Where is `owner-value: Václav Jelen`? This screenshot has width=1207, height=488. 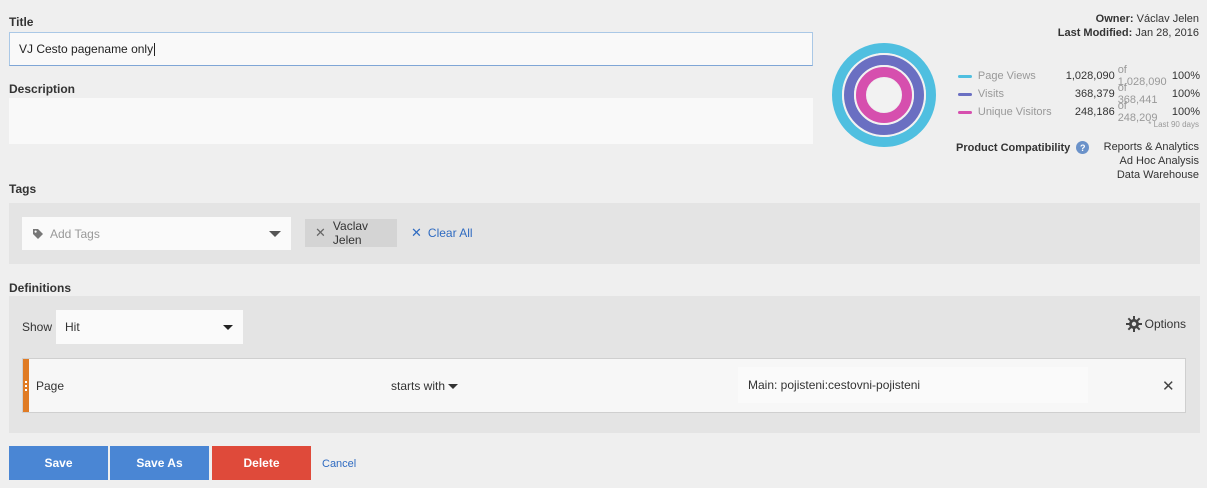 owner-value: Václav Jelen is located at coordinates (1167, 19).